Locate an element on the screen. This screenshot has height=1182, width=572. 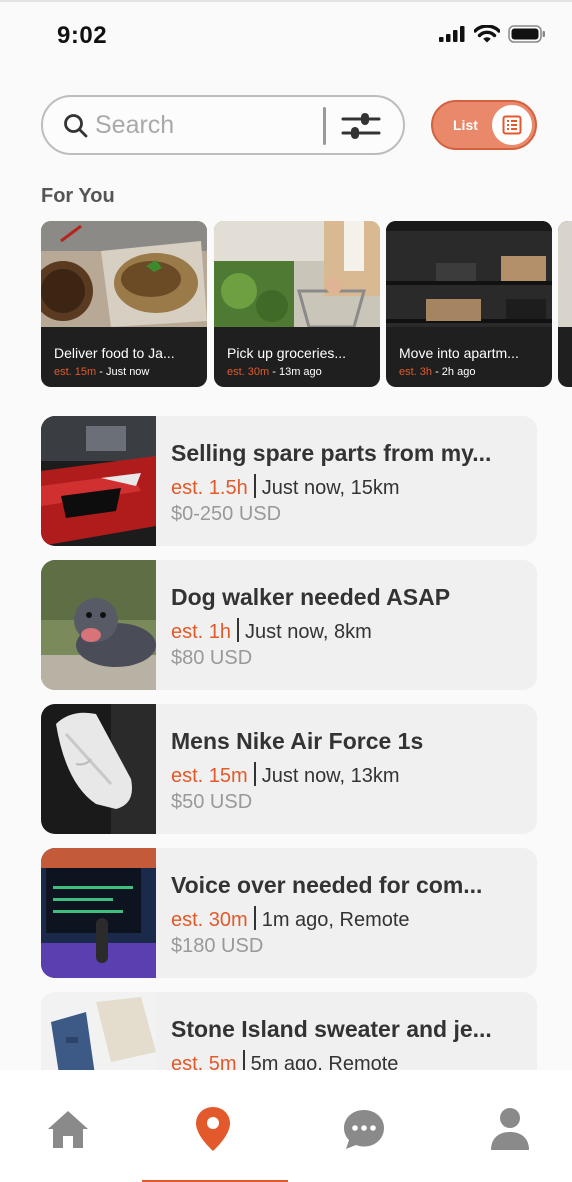
home-icon is located at coordinates (68, 1129).